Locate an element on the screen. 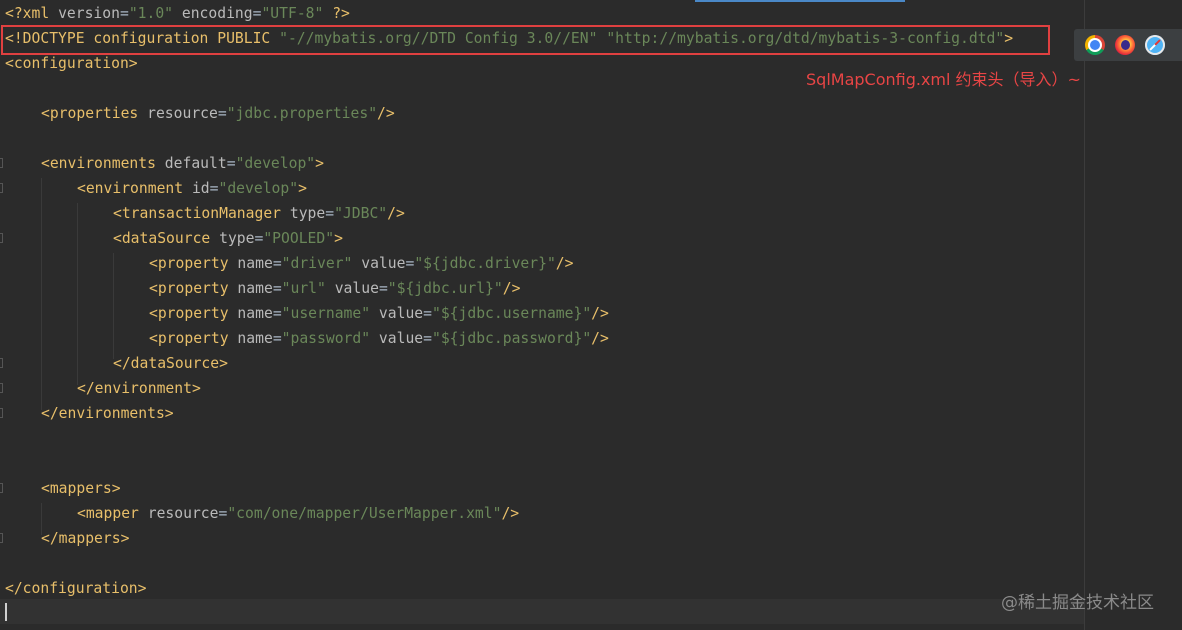  property-value-value: "${jdbc.password}" is located at coordinates (512, 338).